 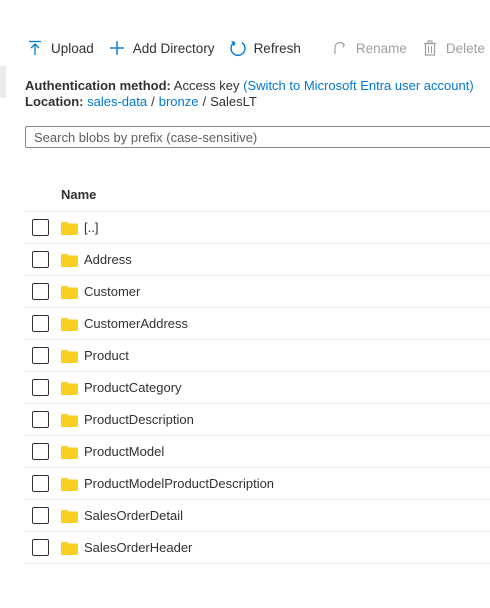 I want to click on rename-label: Rename, so click(x=381, y=48).